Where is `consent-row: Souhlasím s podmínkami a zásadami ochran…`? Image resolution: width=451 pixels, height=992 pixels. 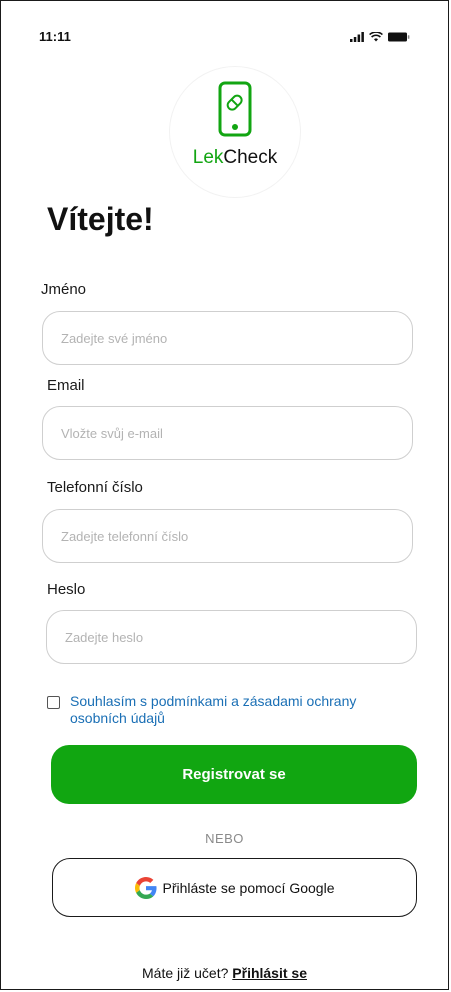
consent-row: Souhlasím s podmínkami a zásadami ochran… is located at coordinates (212, 710).